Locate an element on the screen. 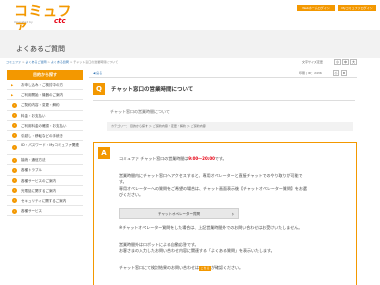  question-title: チャット窓口の営業時間について is located at coordinates (152, 90).